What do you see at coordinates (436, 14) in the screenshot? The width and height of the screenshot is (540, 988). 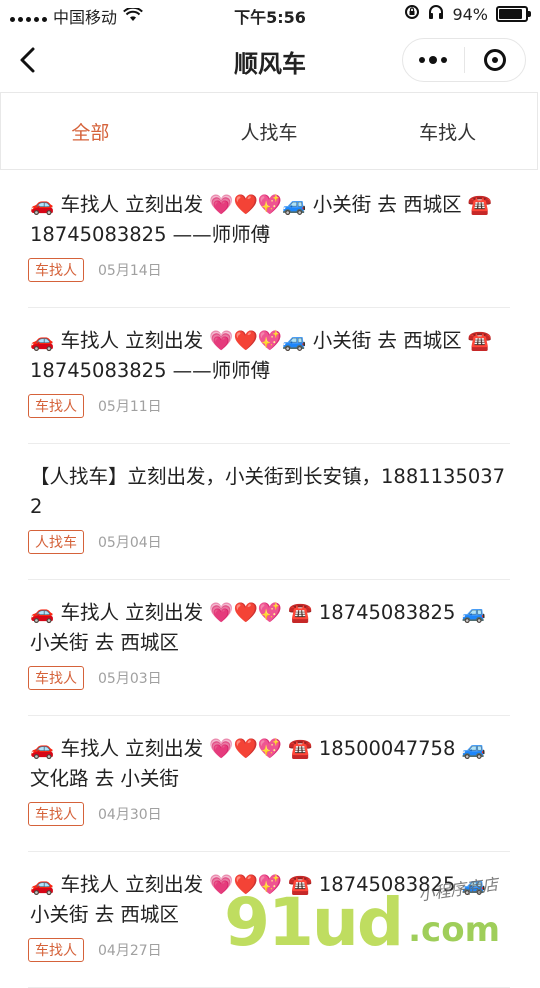 I see `headphones-icon` at bounding box center [436, 14].